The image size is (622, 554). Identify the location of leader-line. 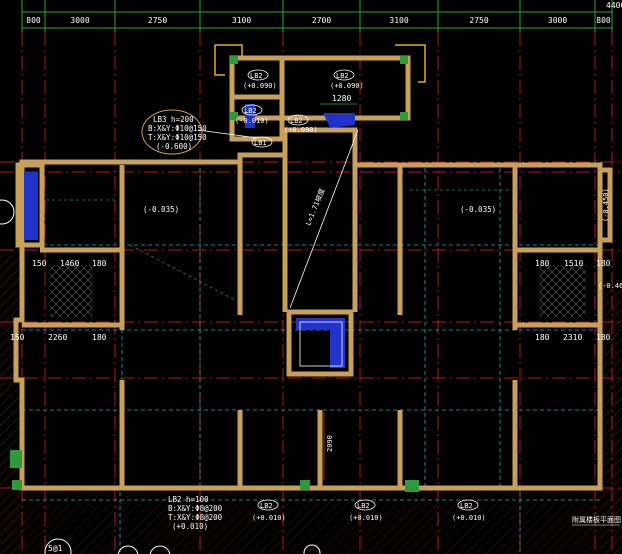
(228, 134).